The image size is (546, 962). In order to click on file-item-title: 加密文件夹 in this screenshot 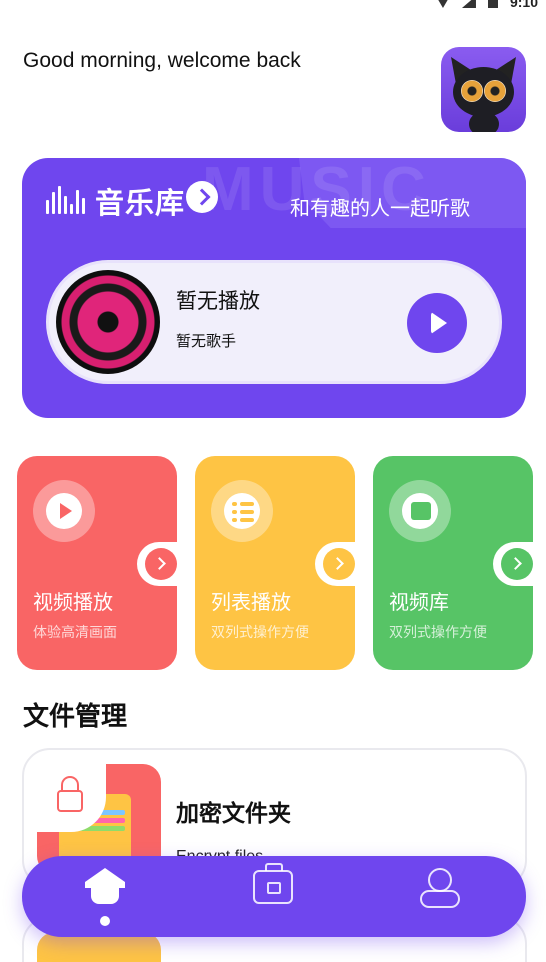, I will do `click(233, 814)`.